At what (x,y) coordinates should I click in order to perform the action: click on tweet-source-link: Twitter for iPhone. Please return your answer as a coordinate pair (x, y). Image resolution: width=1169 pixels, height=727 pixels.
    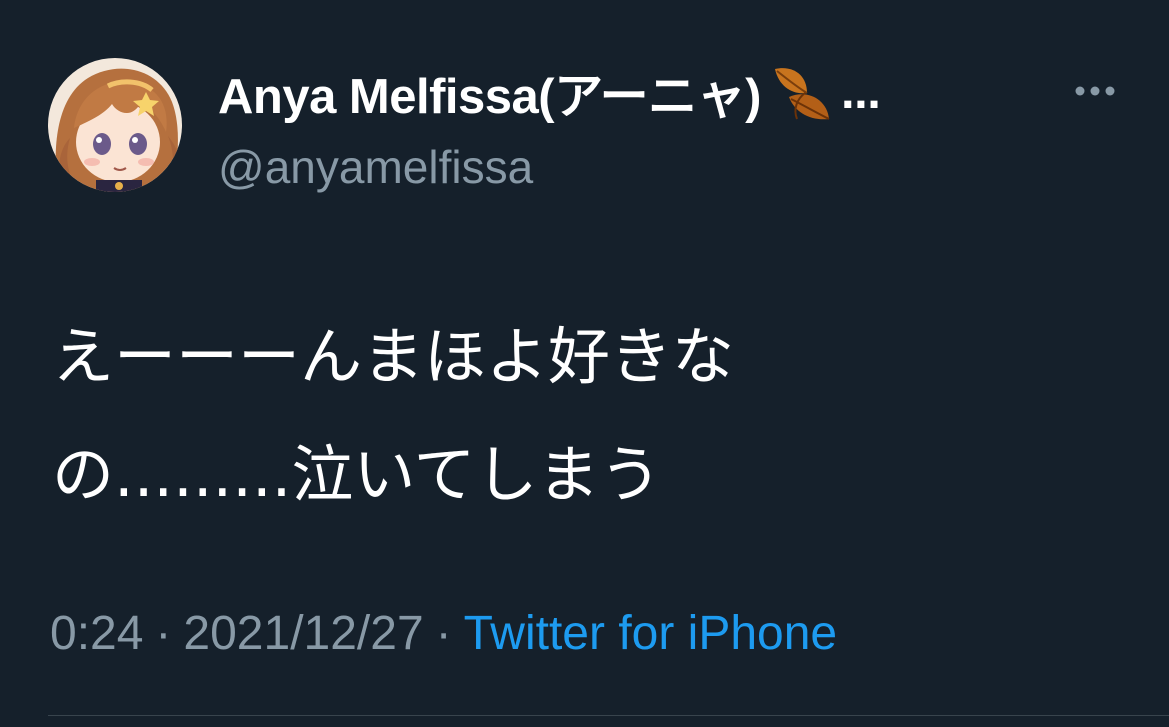
    Looking at the image, I should click on (651, 633).